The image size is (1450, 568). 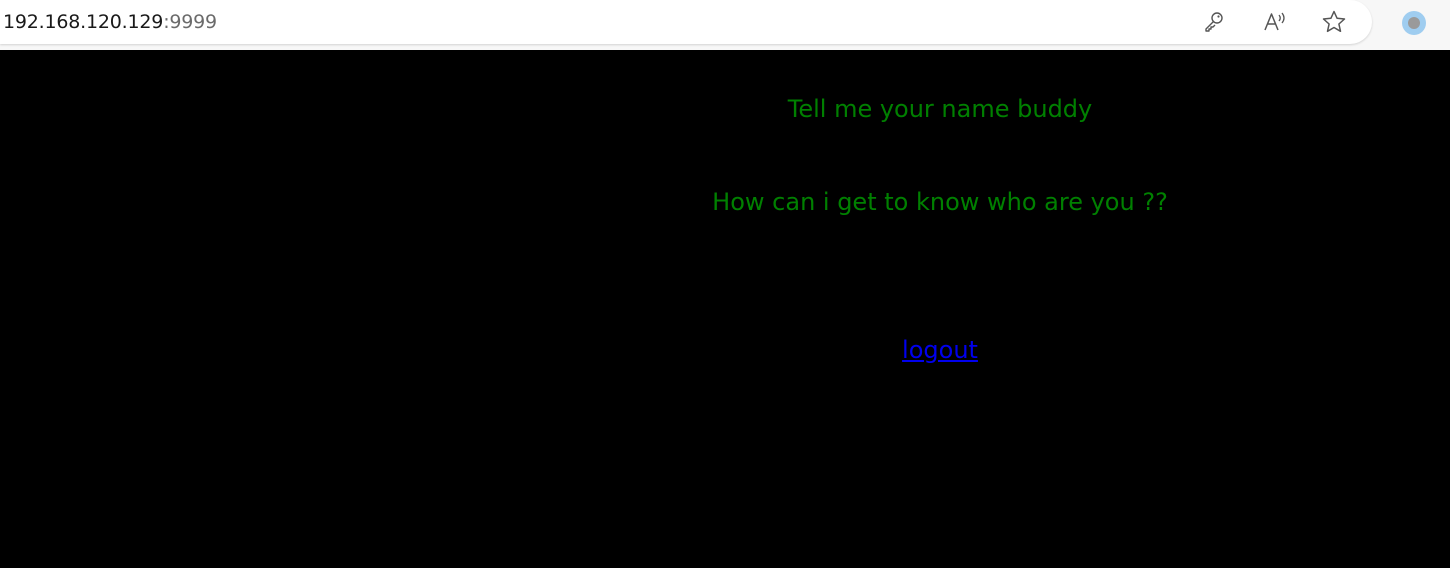 What do you see at coordinates (686, 22) in the screenshot?
I see `address-bar: 192.168.120.129:9999` at bounding box center [686, 22].